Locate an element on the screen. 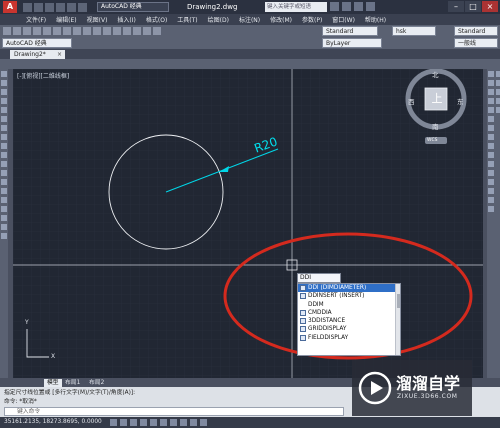 The height and width of the screenshot is (428, 500). table-style-select: Standard is located at coordinates (476, 31).